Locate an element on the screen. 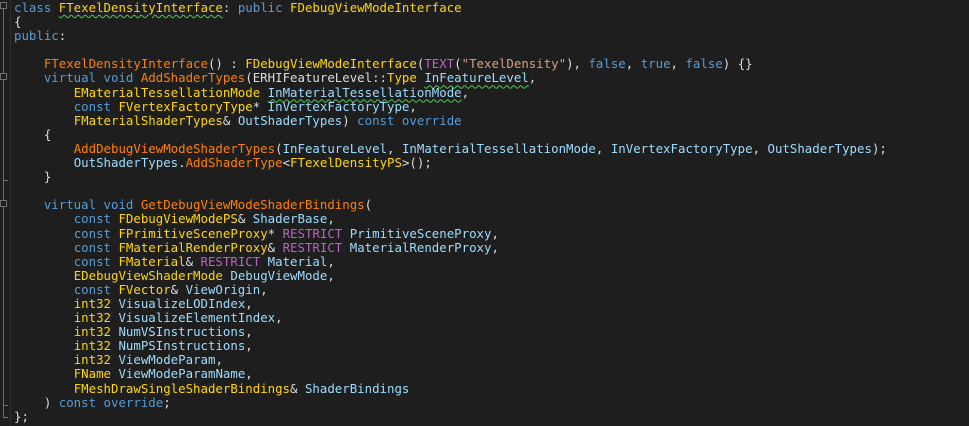 This screenshot has width=969, height=426. code-line: }; is located at coordinates (450, 416).